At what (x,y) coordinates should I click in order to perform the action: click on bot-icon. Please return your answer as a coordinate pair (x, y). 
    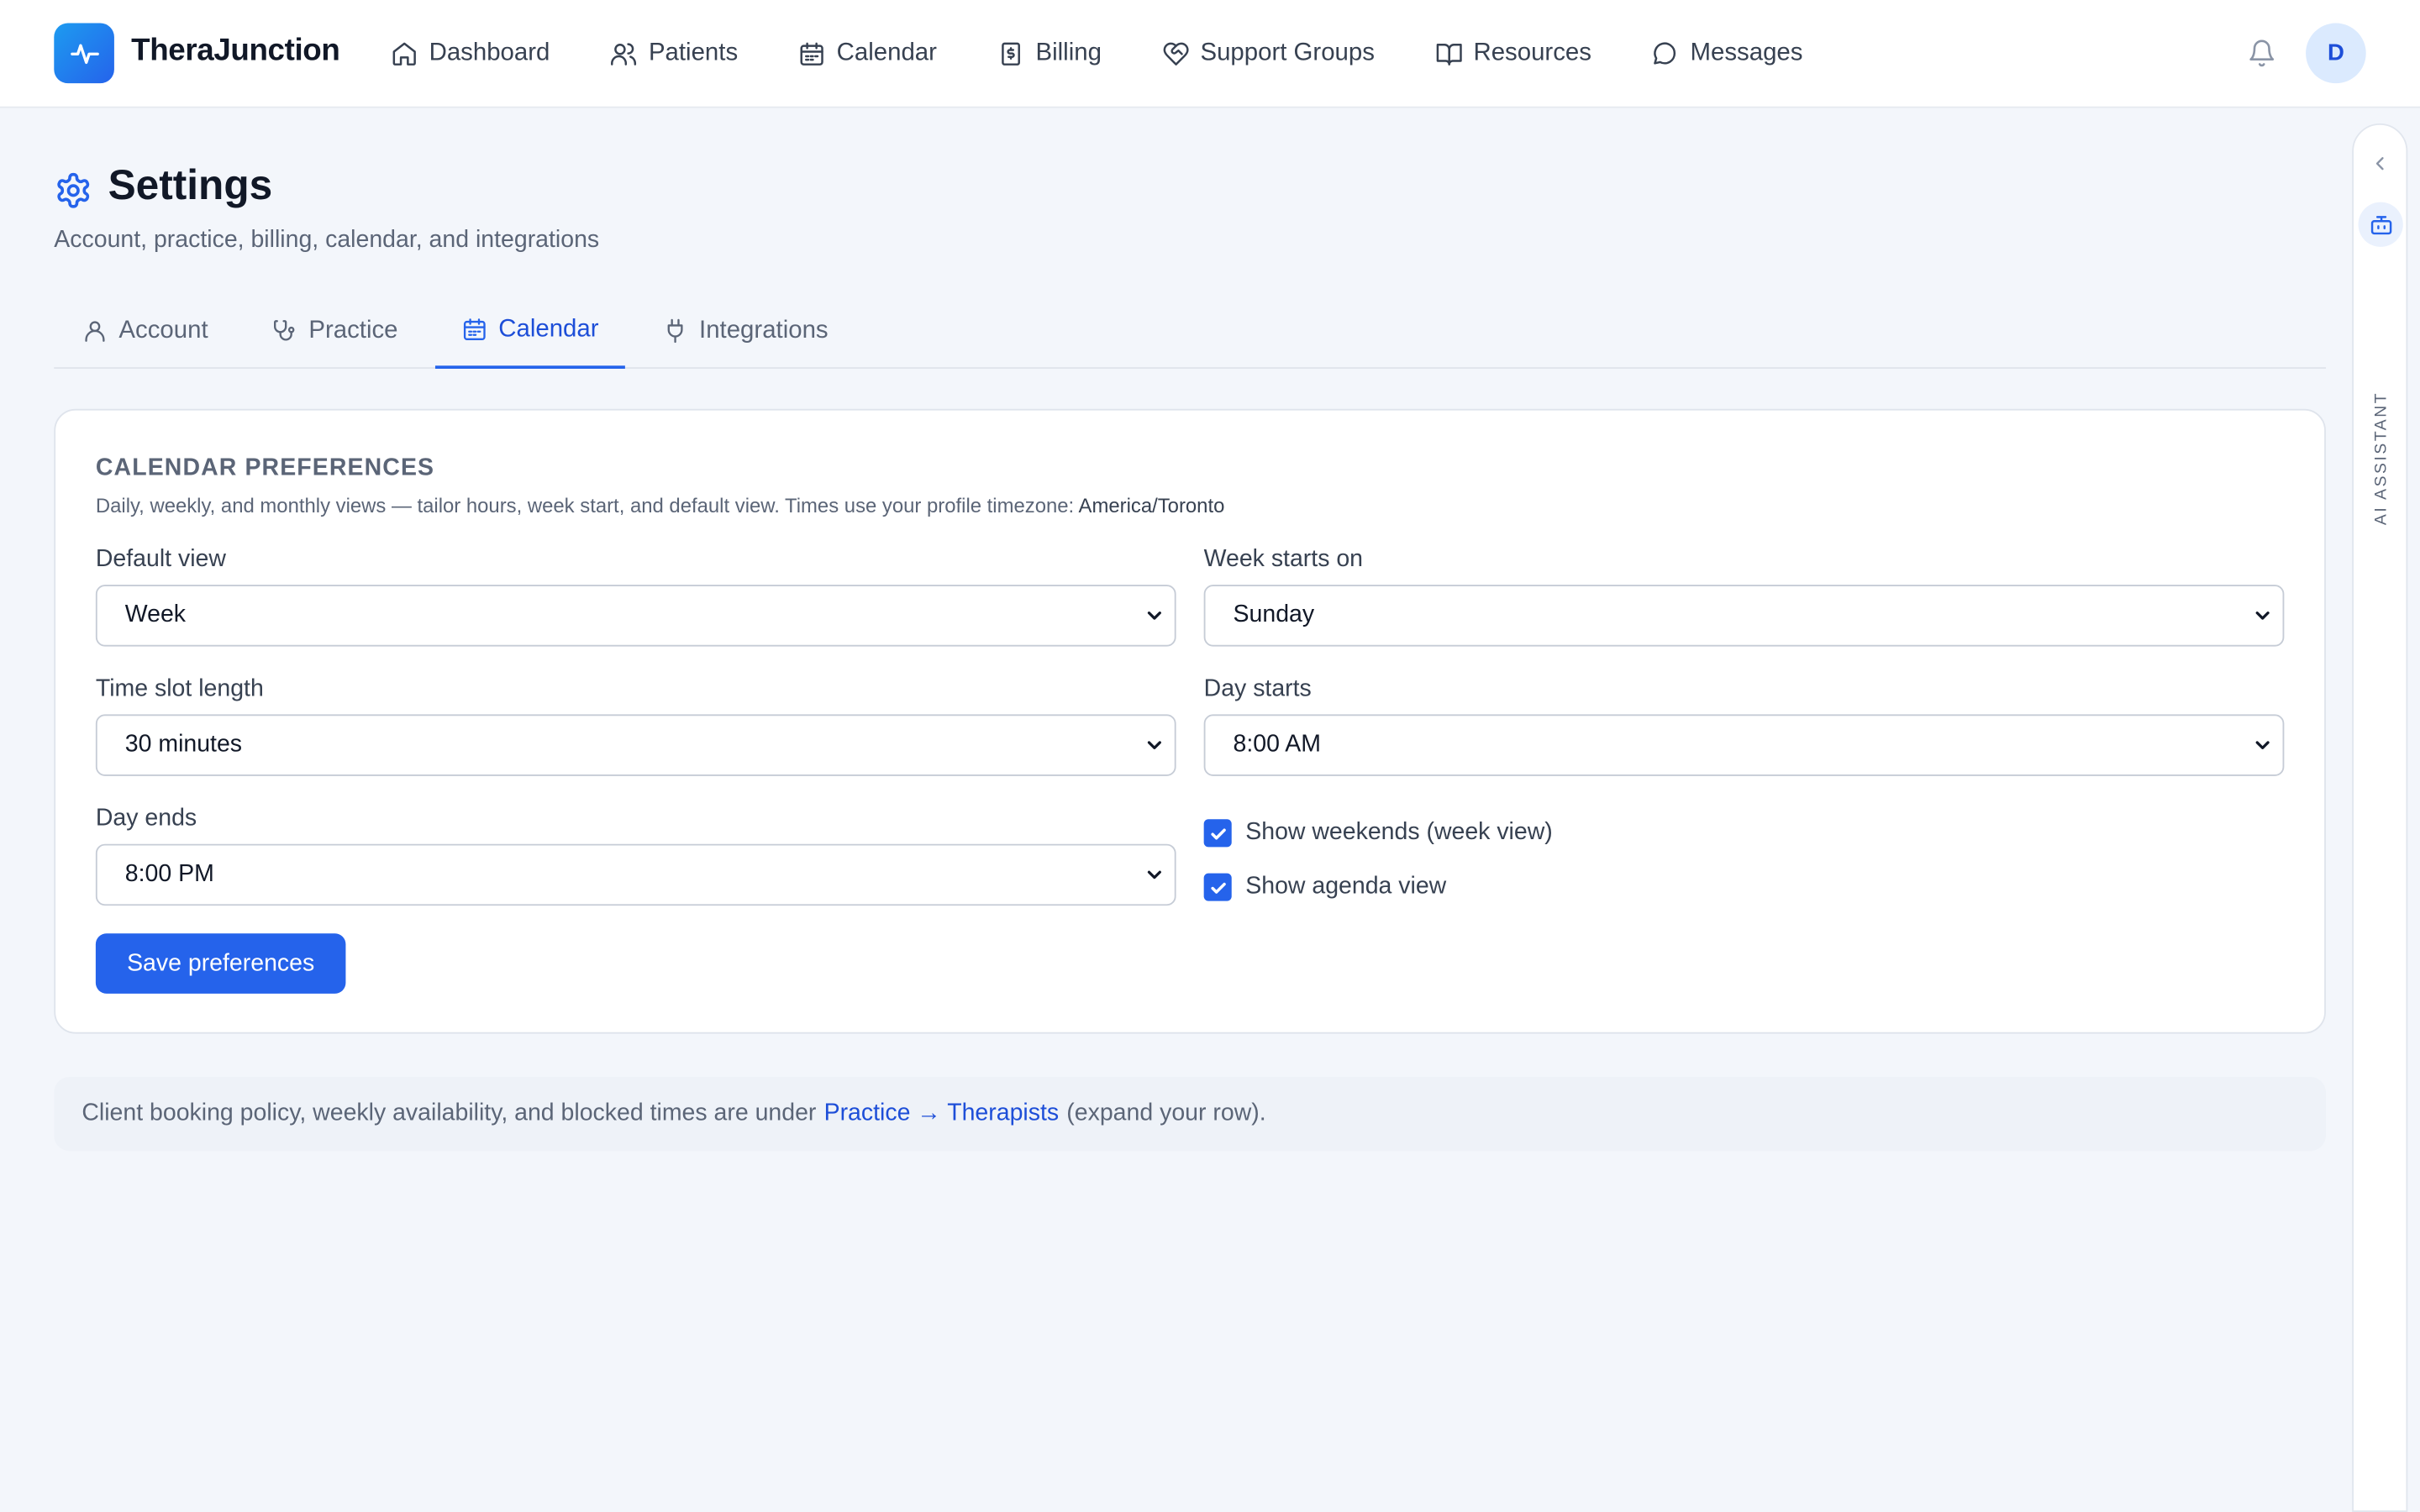
    Looking at the image, I should click on (2381, 224).